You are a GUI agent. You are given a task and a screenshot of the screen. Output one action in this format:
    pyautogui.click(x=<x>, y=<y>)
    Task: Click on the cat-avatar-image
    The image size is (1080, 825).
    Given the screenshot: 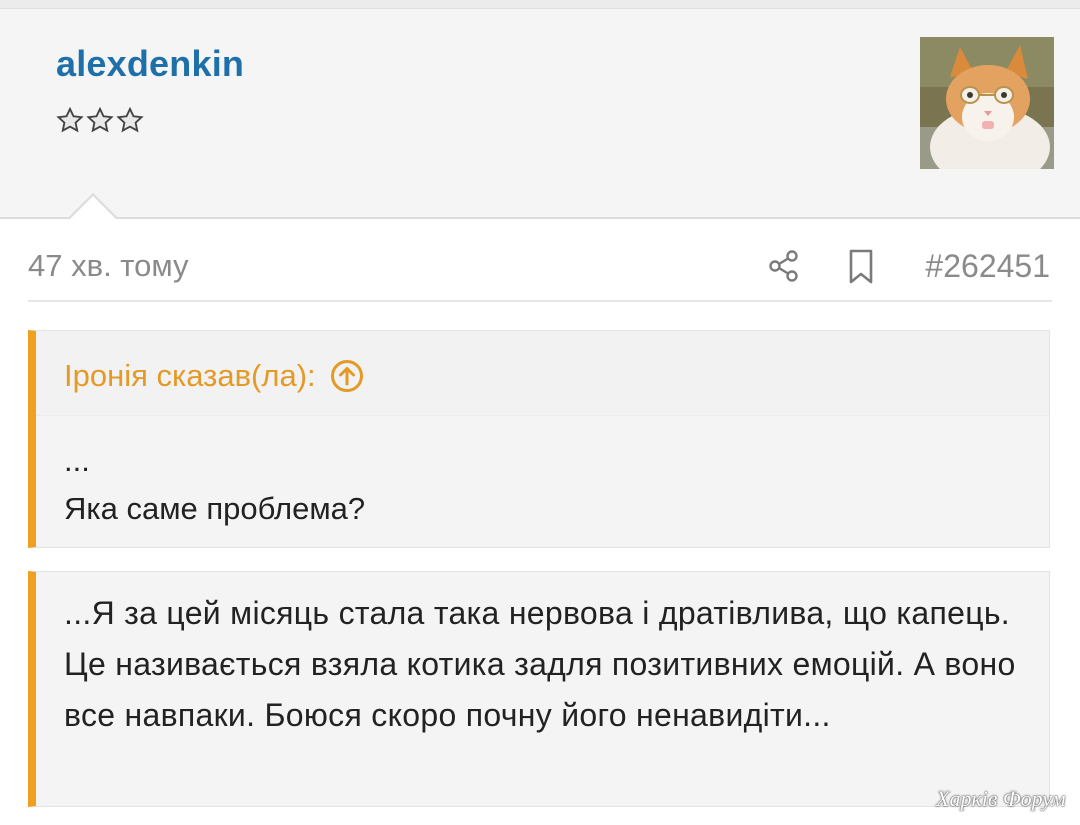 What is the action you would take?
    pyautogui.click(x=987, y=103)
    